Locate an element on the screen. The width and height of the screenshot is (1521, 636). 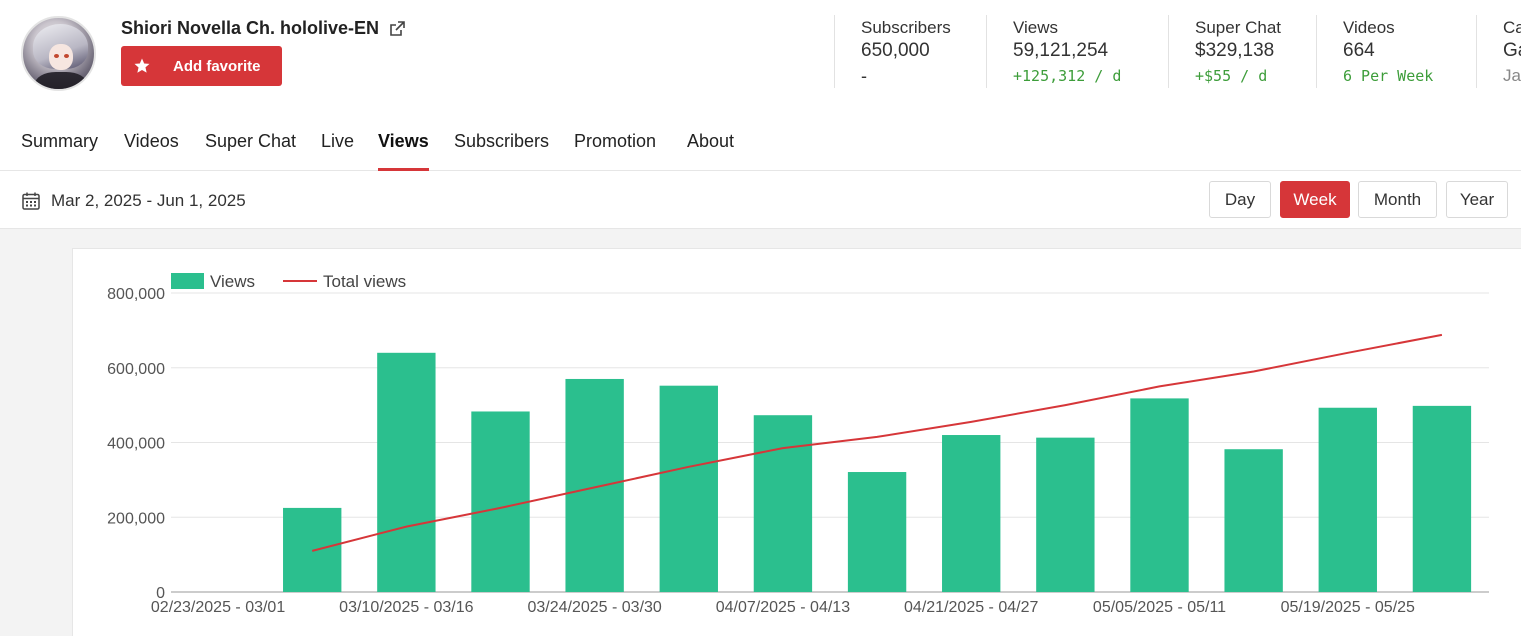
x-tick-label: 05/19/2025 - 05/25 is located at coordinates (1348, 607).